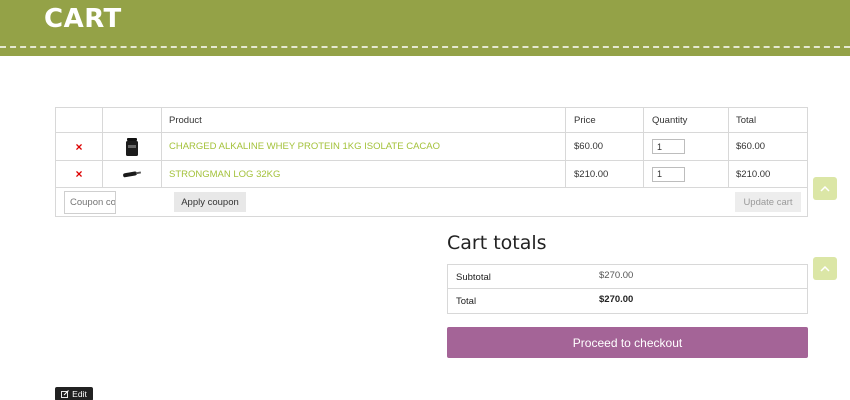  I want to click on column-header-quantity: Quantity, so click(670, 120).